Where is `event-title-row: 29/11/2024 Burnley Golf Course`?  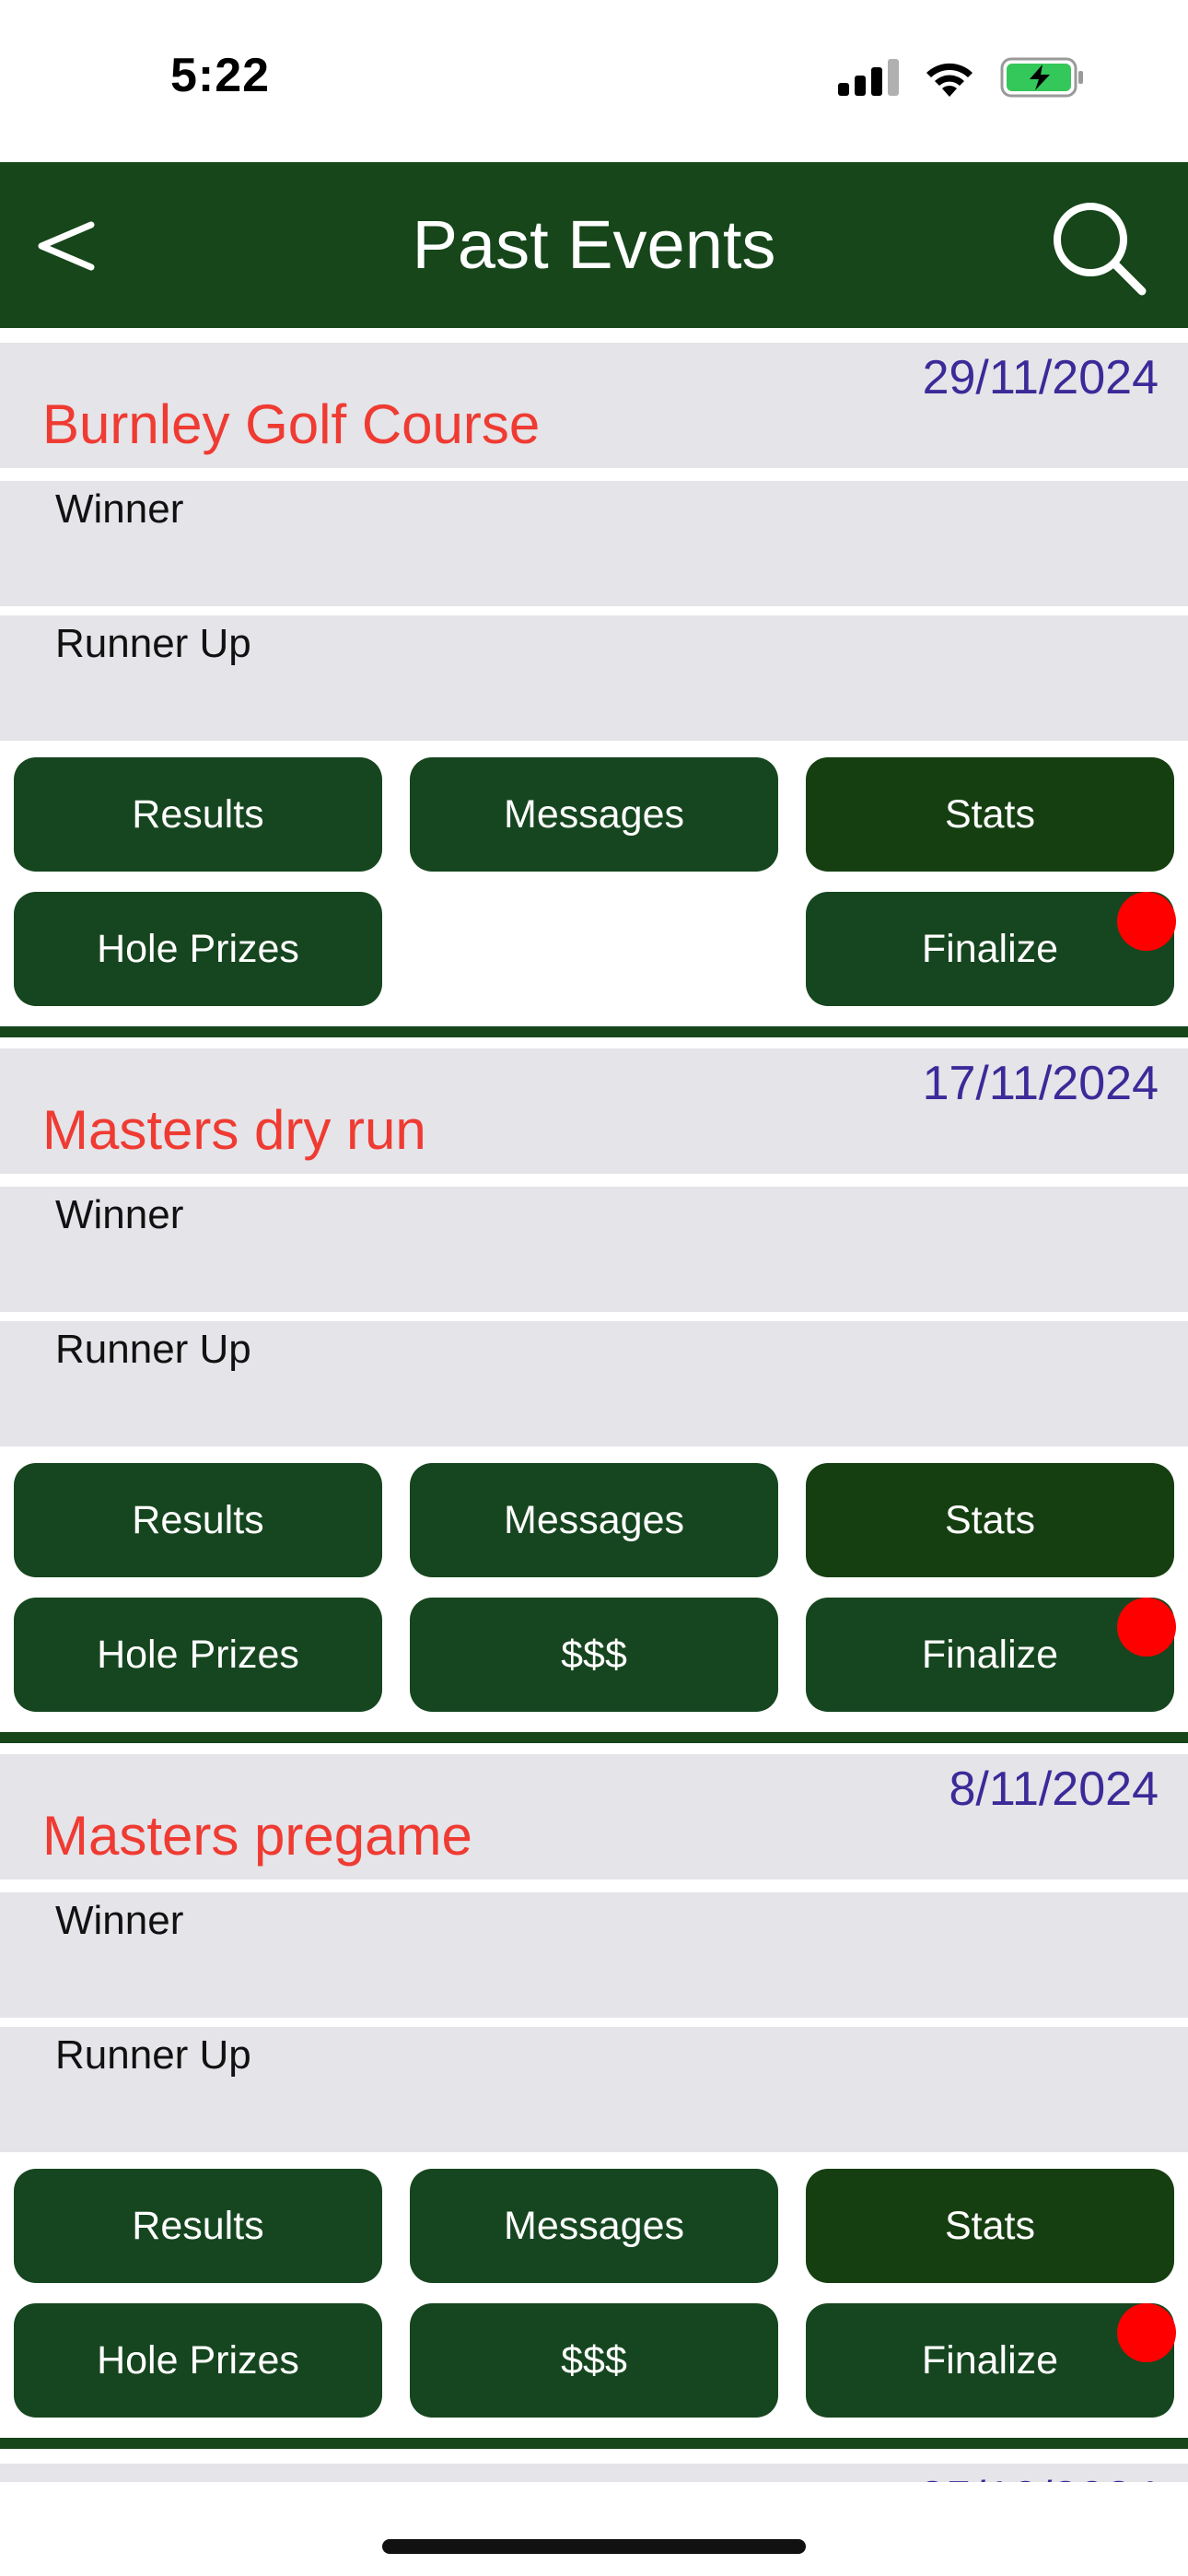 event-title-row: 29/11/2024 Burnley Golf Course is located at coordinates (594, 405).